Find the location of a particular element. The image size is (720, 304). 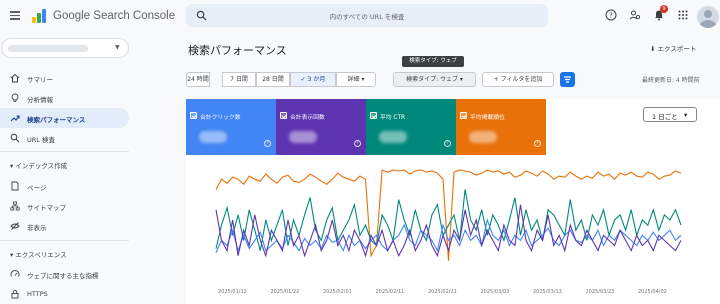

search-input: 内のすべての URL を検査 is located at coordinates (367, 16).